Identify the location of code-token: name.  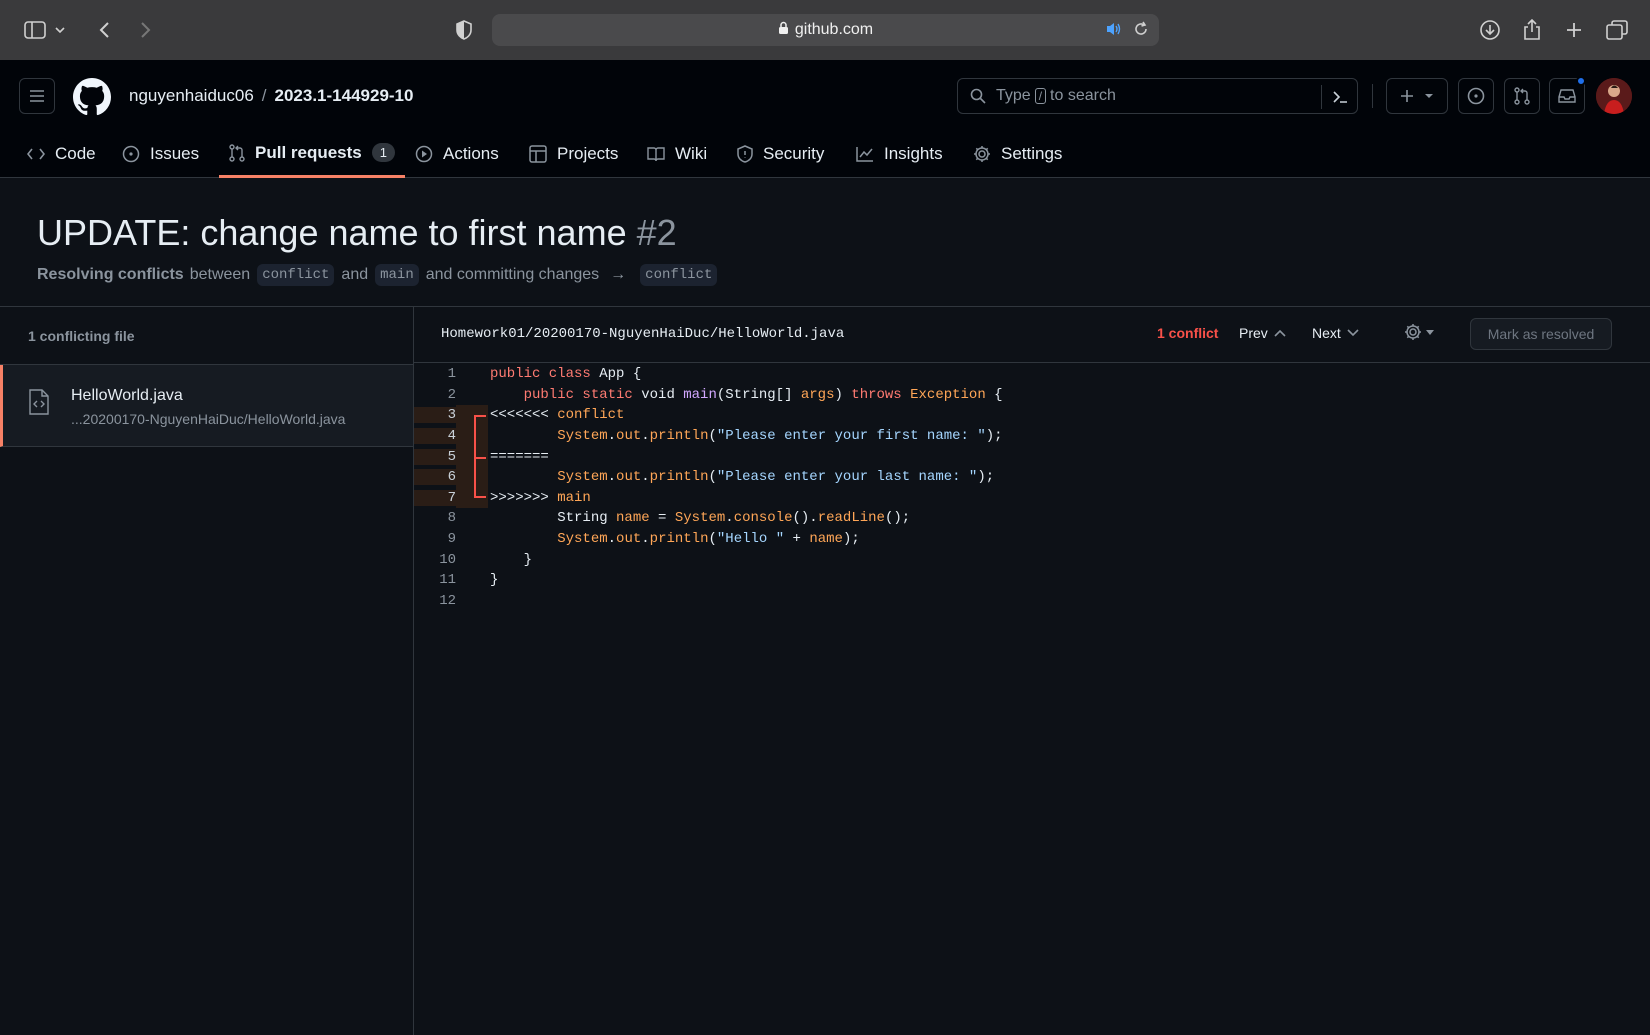
(826, 539).